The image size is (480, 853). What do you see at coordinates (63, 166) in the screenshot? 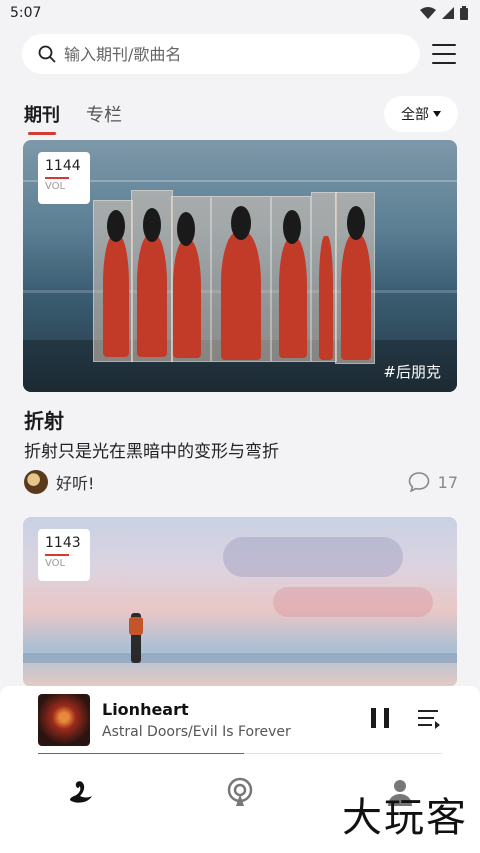
I see `vol-number: 1144` at bounding box center [63, 166].